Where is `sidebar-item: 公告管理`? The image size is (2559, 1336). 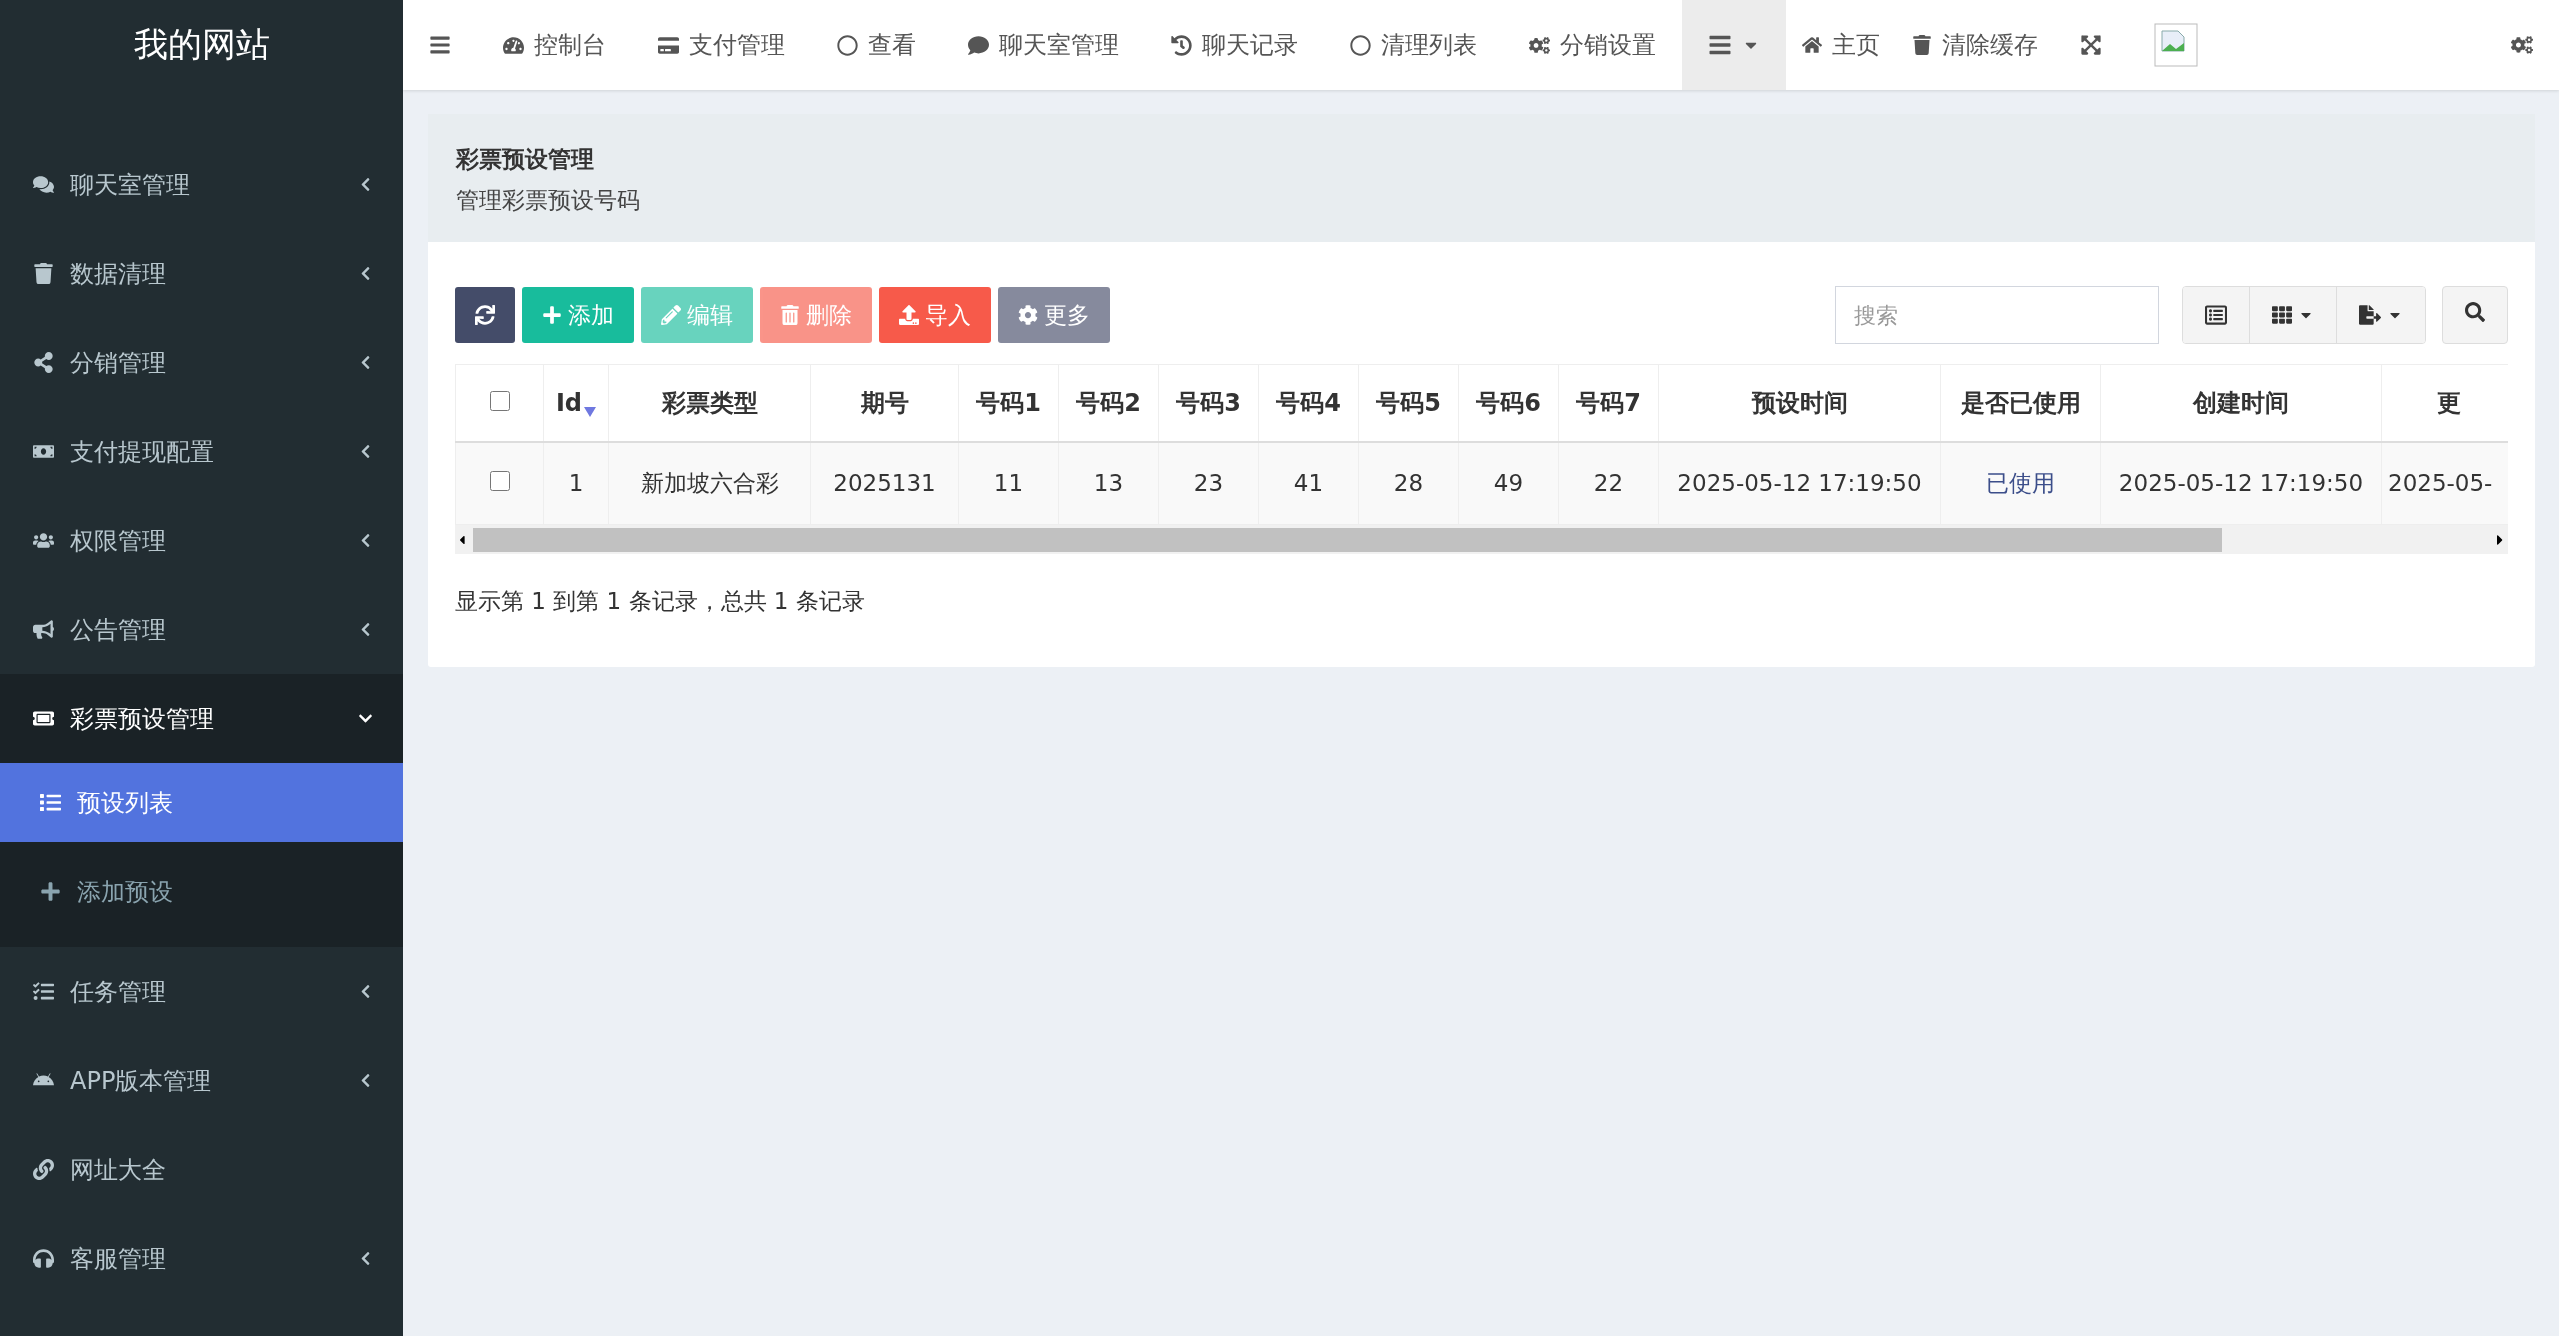
sidebar-item: 公告管理 is located at coordinates (201, 629).